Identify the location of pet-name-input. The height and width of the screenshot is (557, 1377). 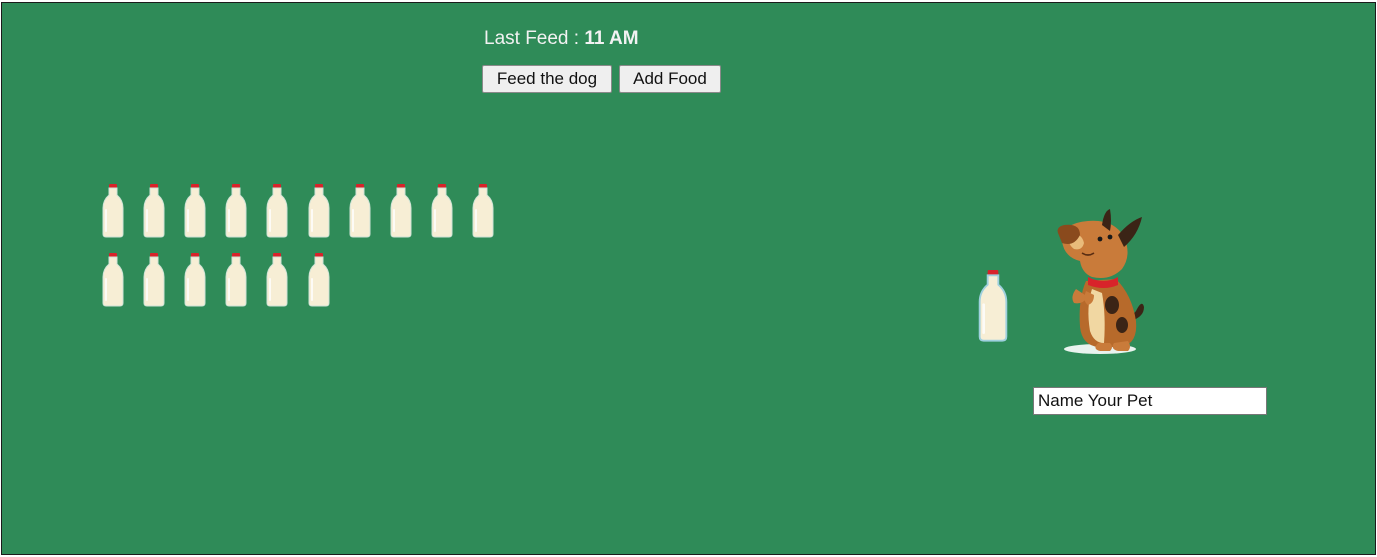
(1150, 401).